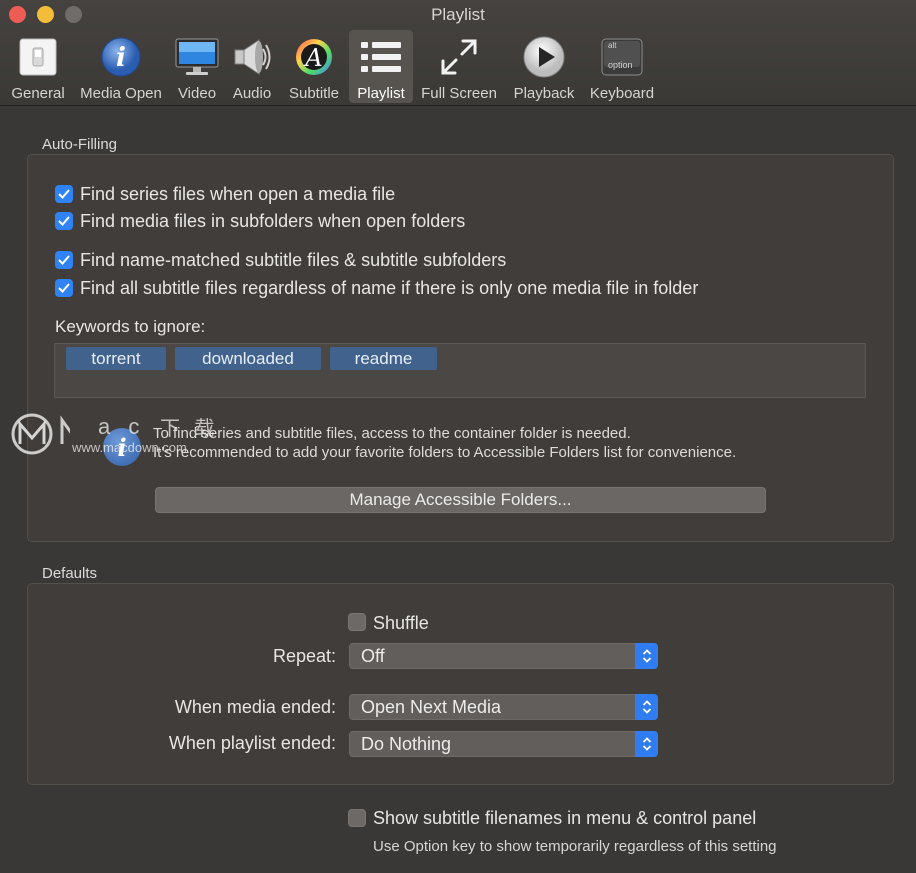 The image size is (916, 873). I want to click on defaults-heading: Defaults, so click(70, 573).